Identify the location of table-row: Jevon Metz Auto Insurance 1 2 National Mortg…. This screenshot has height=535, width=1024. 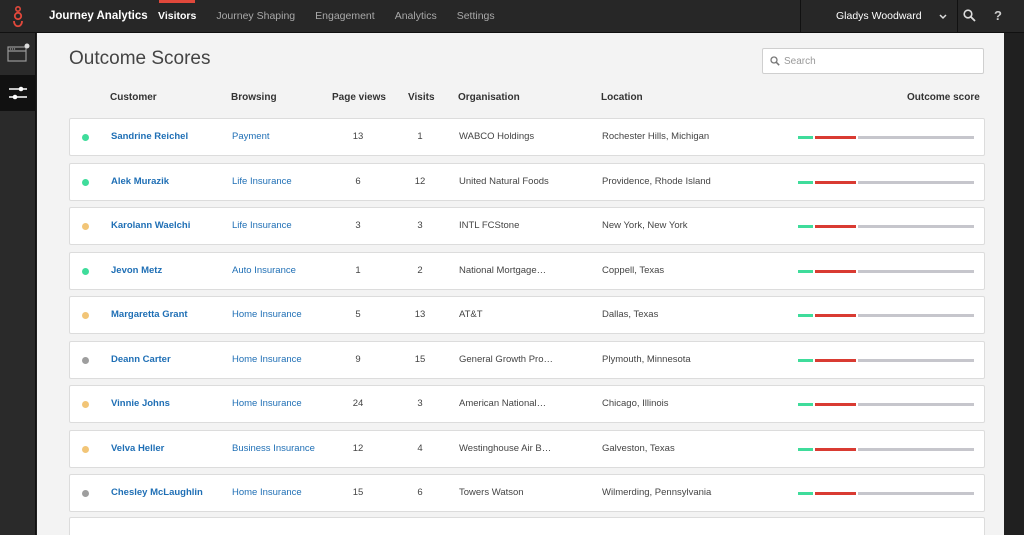
(527, 270).